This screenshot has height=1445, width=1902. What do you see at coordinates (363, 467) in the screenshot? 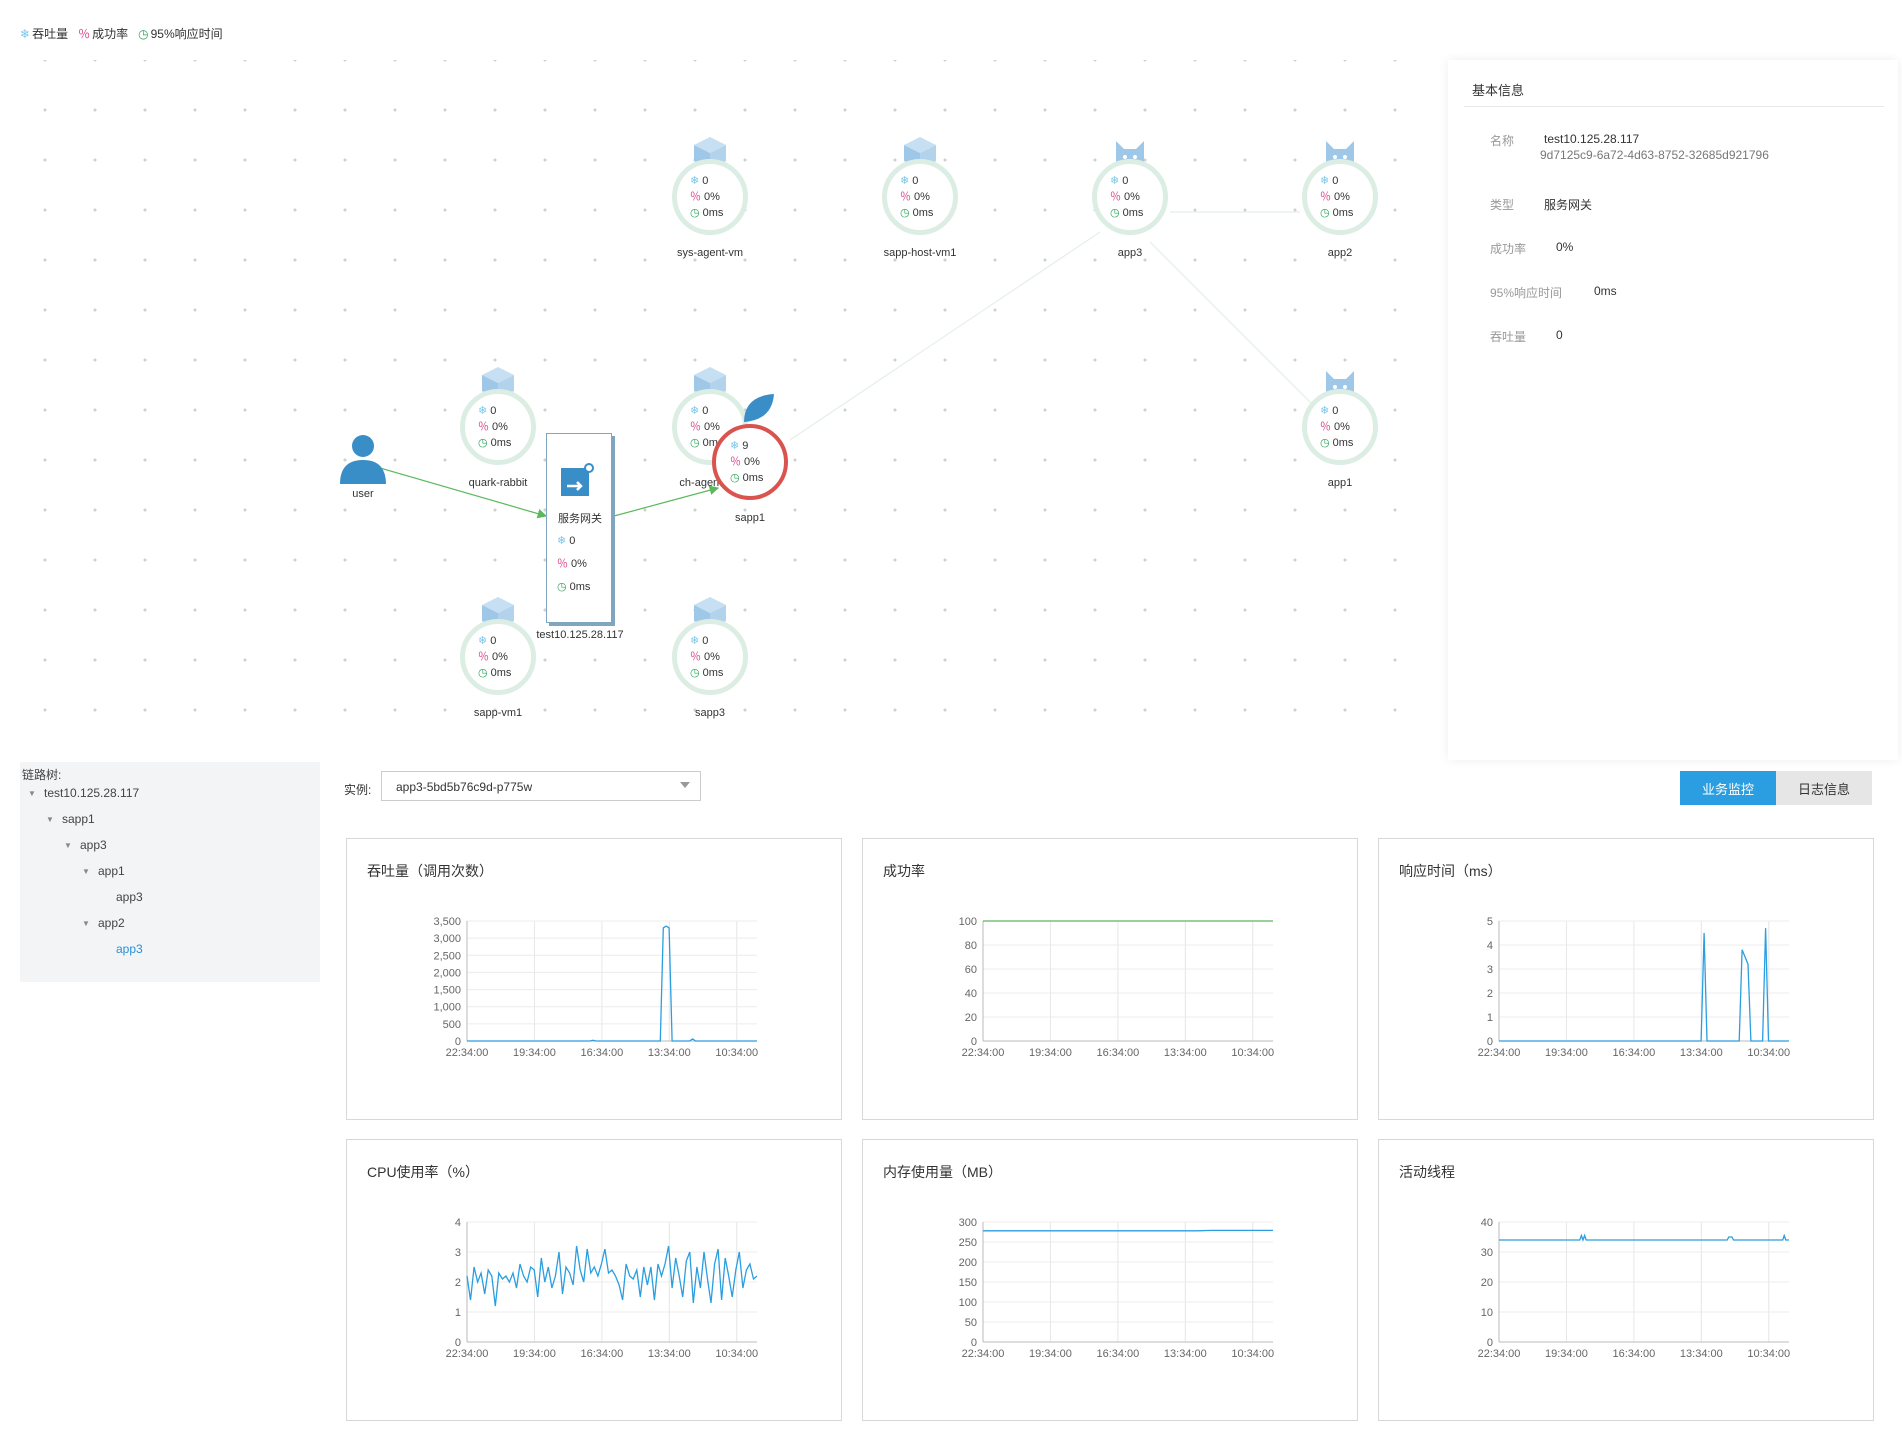
I see `user-node: user` at bounding box center [363, 467].